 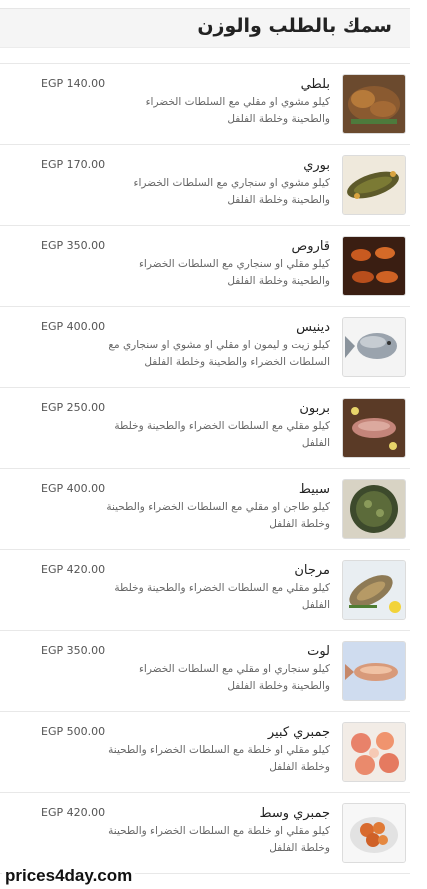 What do you see at coordinates (294, 813) in the screenshot?
I see `item-name: جمبري وسط` at bounding box center [294, 813].